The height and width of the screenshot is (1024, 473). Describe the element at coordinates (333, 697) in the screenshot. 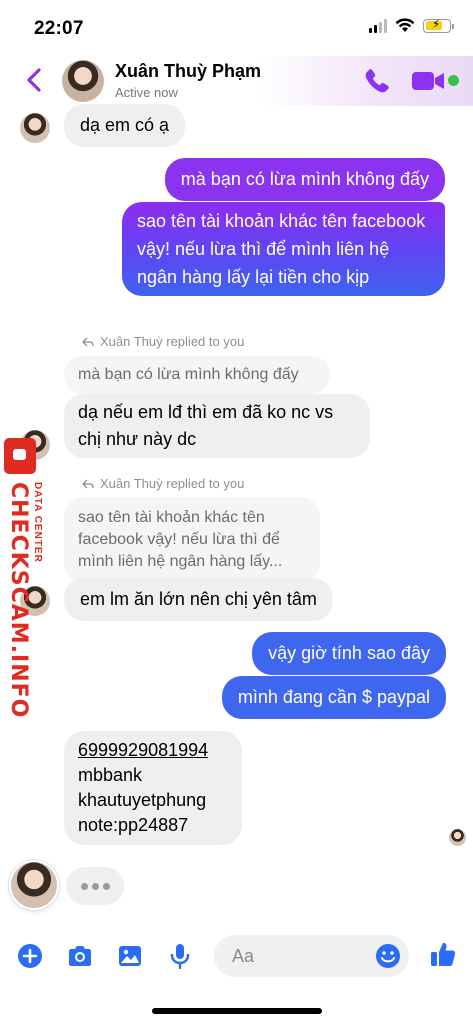

I see `outgoing-message: mình đang cần $ paypal` at that location.